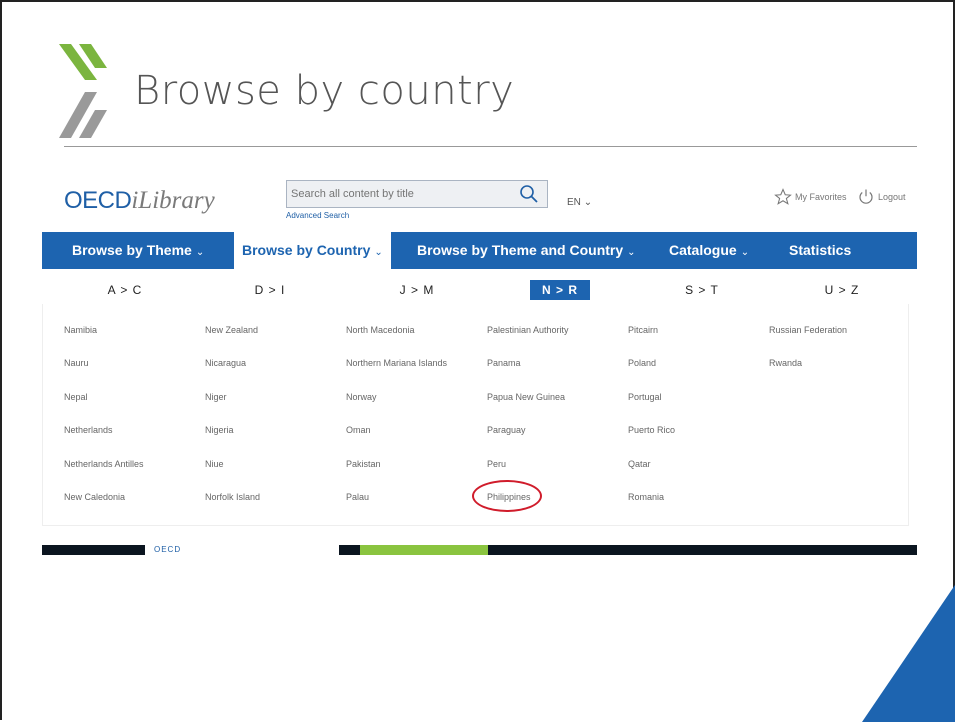 The image size is (955, 722). Describe the element at coordinates (94, 497) in the screenshot. I see `country-link: New Caledonia` at that location.